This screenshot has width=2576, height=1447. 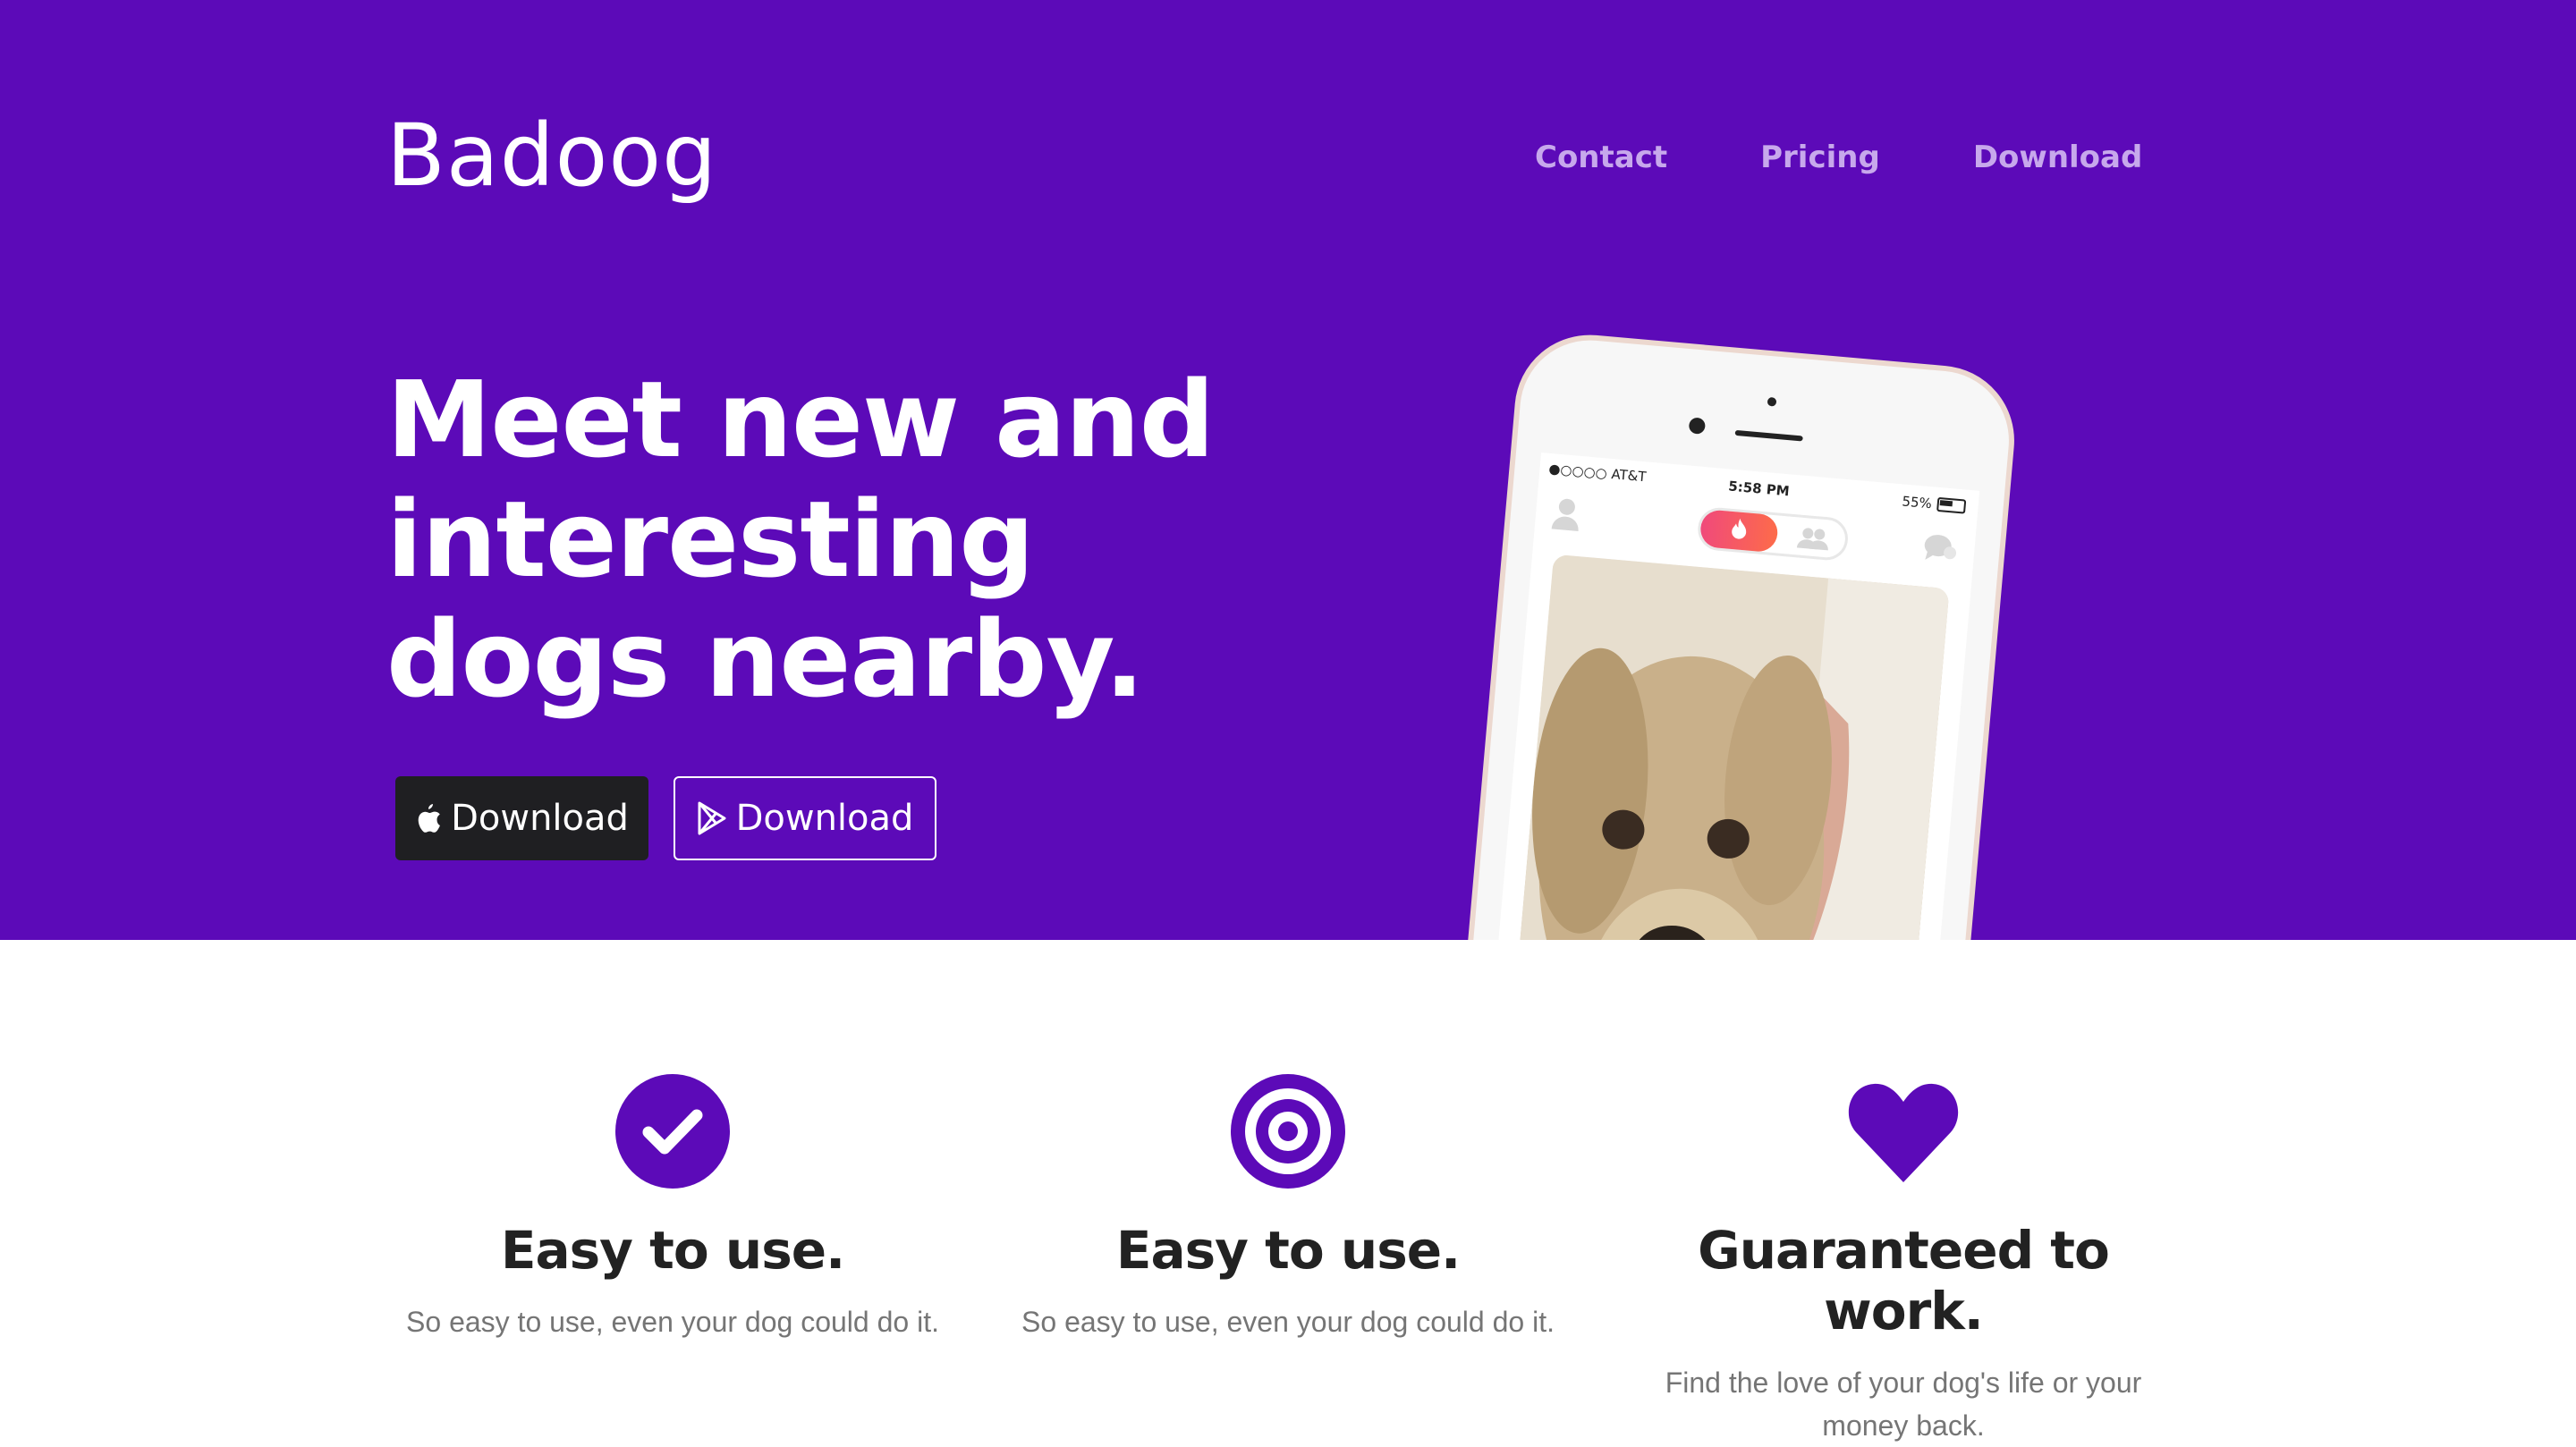 What do you see at coordinates (428, 818) in the screenshot?
I see `apple-icon` at bounding box center [428, 818].